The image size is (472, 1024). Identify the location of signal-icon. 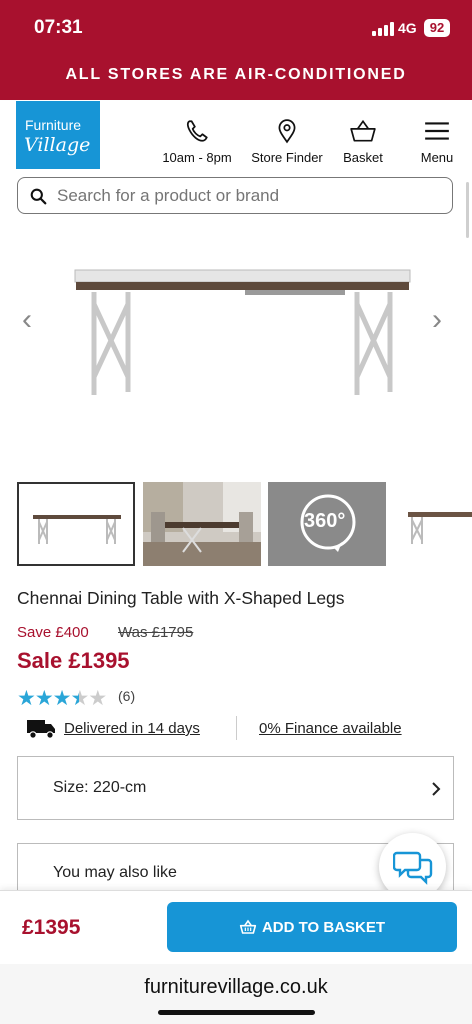
(383, 29).